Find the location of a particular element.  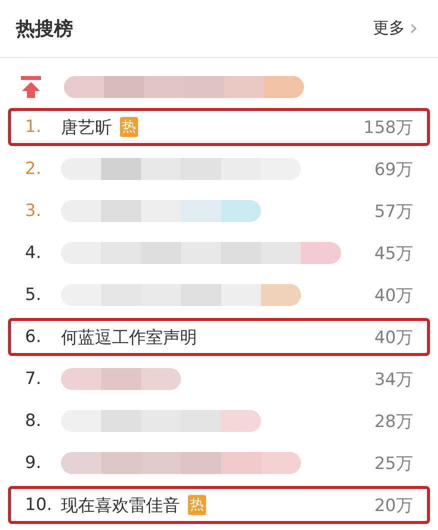

hot-search-item: 7. 34万 is located at coordinates (219, 379).